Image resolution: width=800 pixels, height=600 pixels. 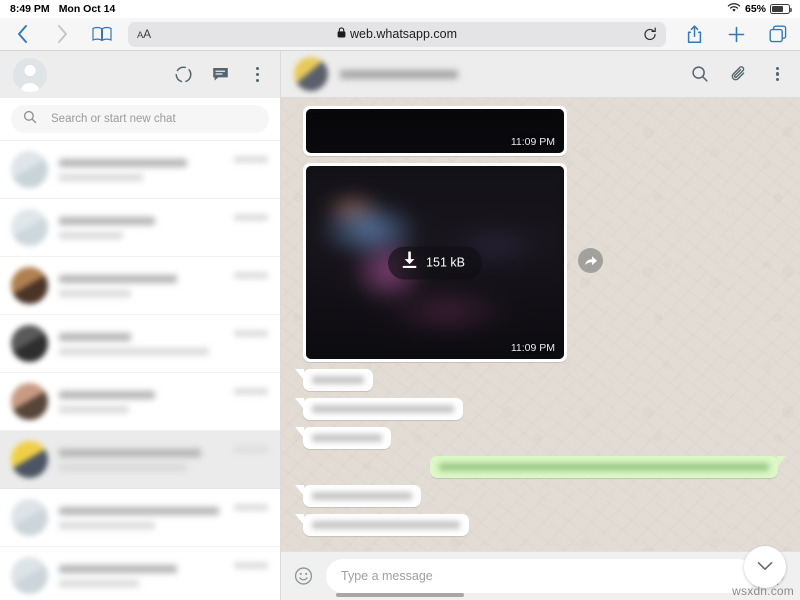 I want to click on download-media-button: 151 kB, so click(x=435, y=262).